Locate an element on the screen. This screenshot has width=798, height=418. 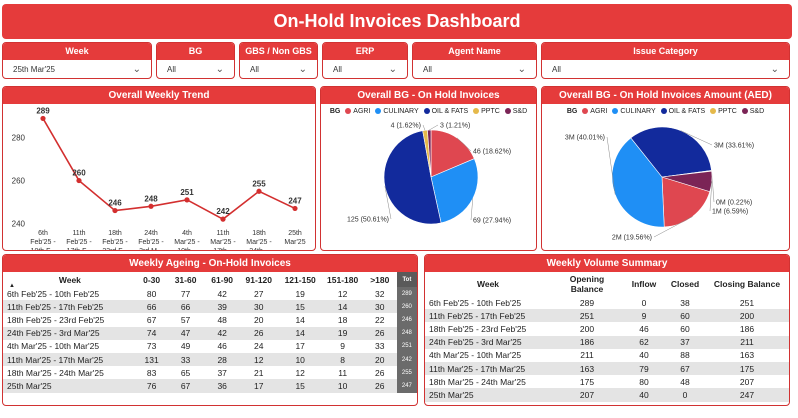
ageing-col-header: Week is located at coordinates (70, 279).